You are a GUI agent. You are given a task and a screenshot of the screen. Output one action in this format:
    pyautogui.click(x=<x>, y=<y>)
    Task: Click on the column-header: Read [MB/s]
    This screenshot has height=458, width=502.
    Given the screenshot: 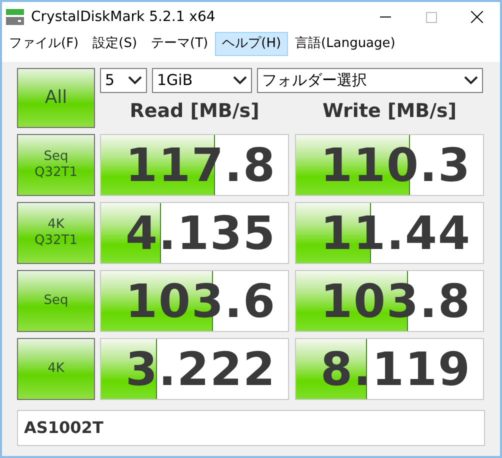 What is the action you would take?
    pyautogui.click(x=194, y=111)
    